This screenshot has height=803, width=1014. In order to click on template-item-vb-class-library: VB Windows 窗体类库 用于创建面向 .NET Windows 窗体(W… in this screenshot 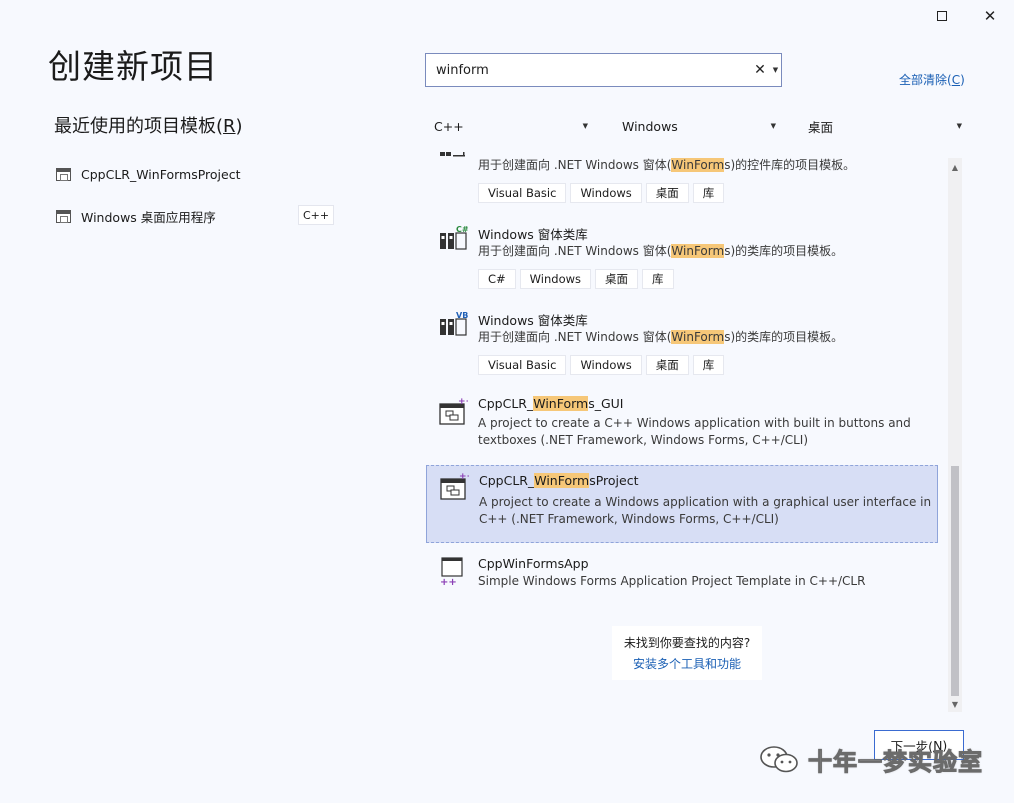, I will do `click(682, 345)`.